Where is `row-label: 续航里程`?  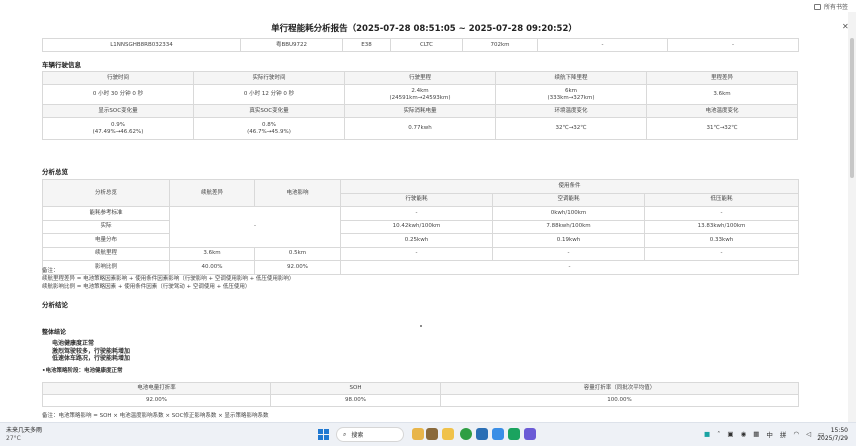 row-label: 续航里程 is located at coordinates (106, 253).